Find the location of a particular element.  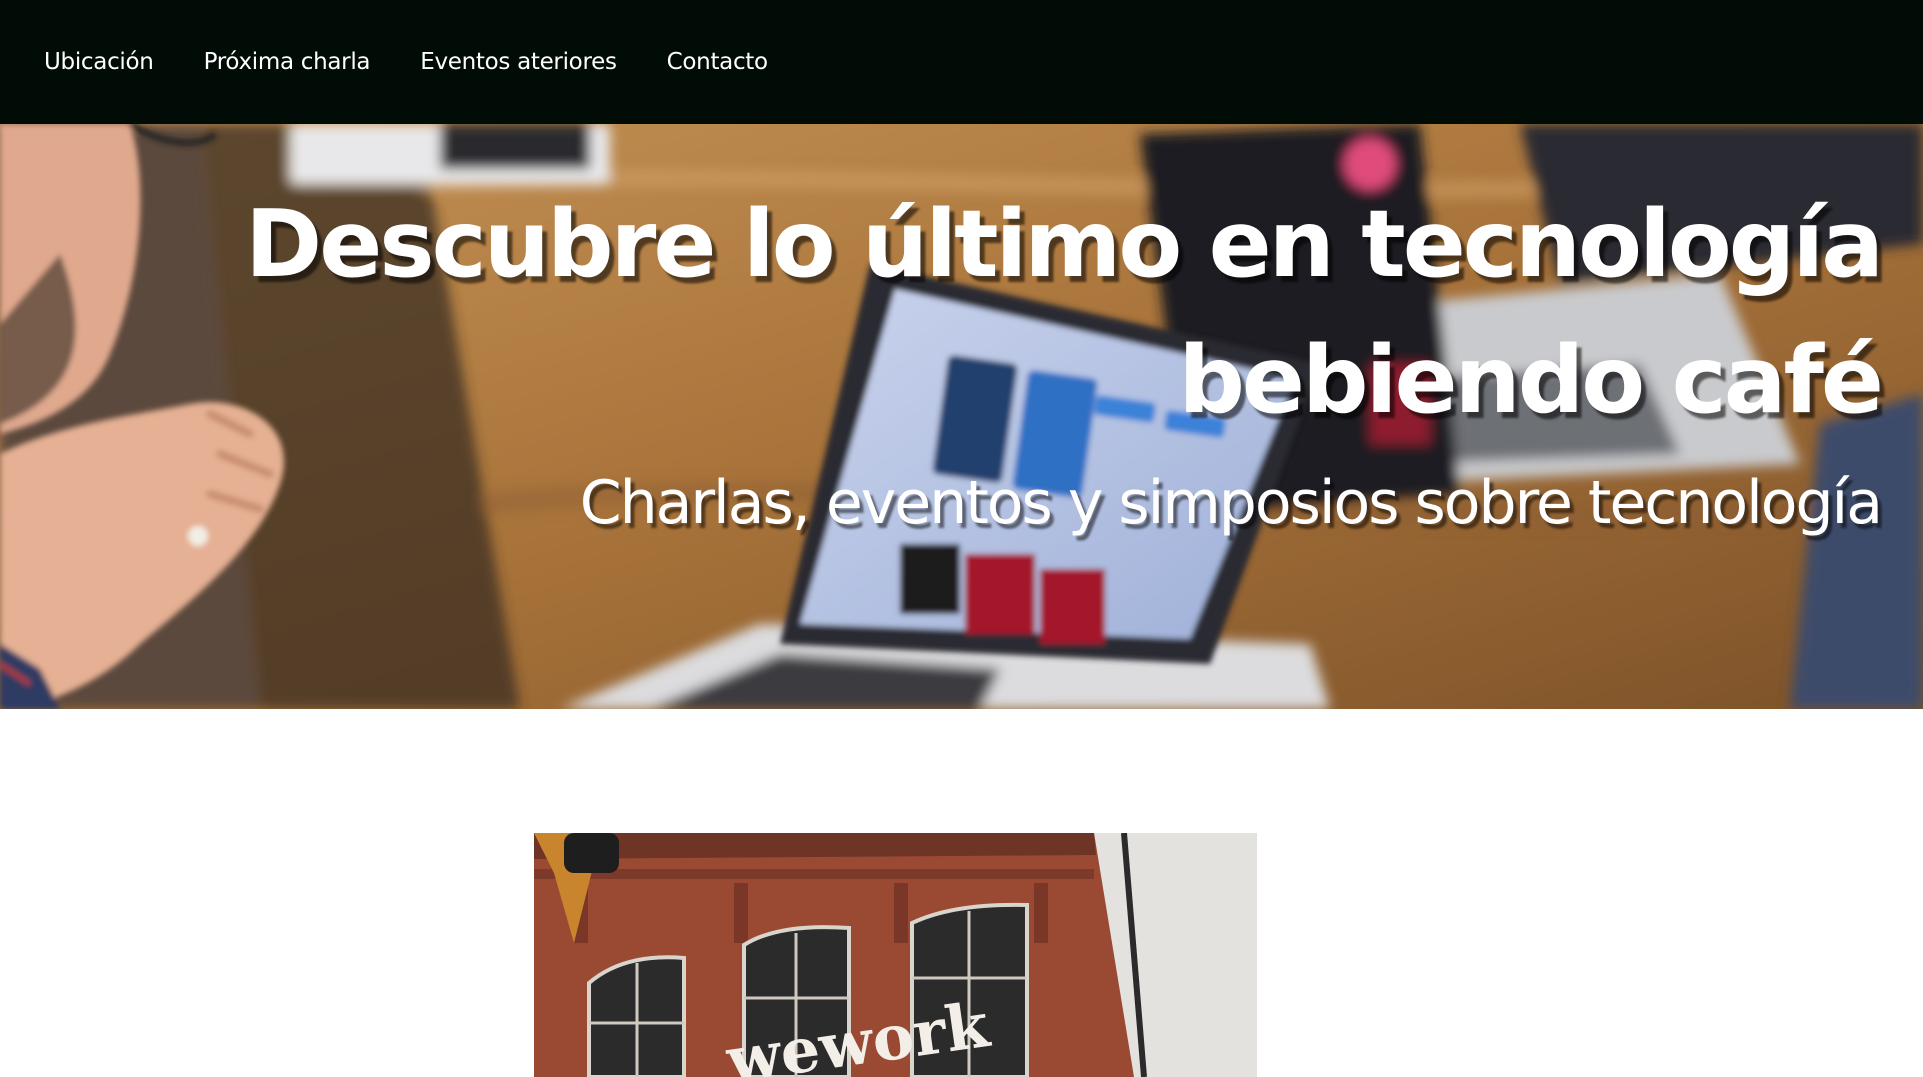

nav-link-proxima-charla: Próxima charla is located at coordinates (287, 62).